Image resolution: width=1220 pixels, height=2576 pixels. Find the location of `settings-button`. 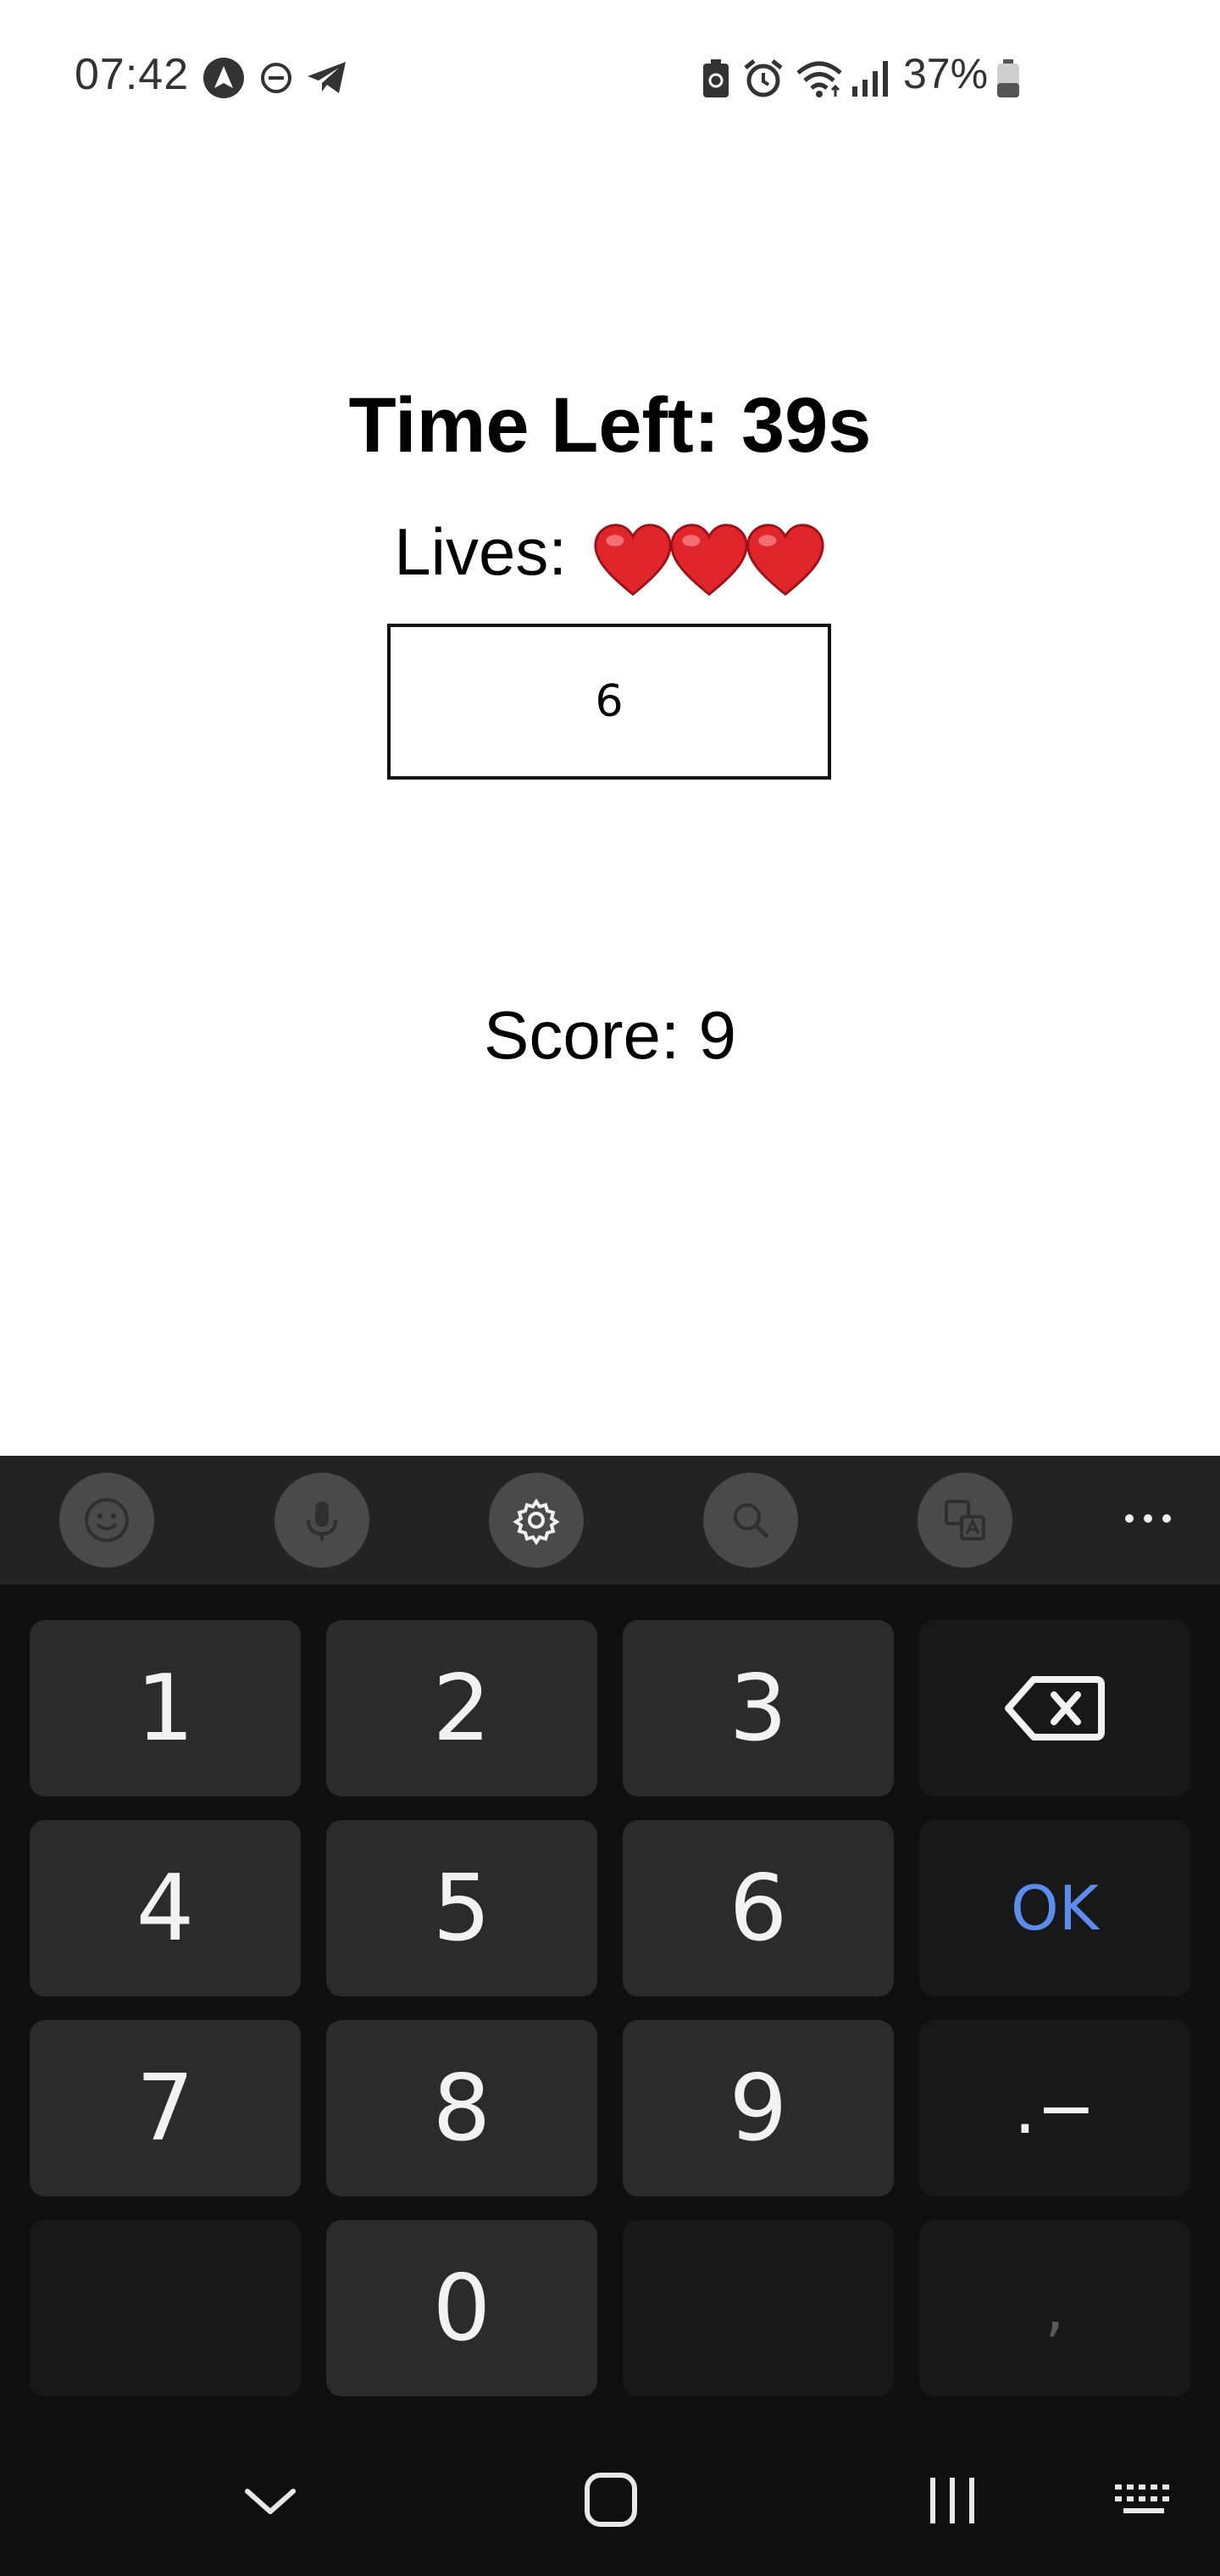

settings-button is located at coordinates (536, 1520).